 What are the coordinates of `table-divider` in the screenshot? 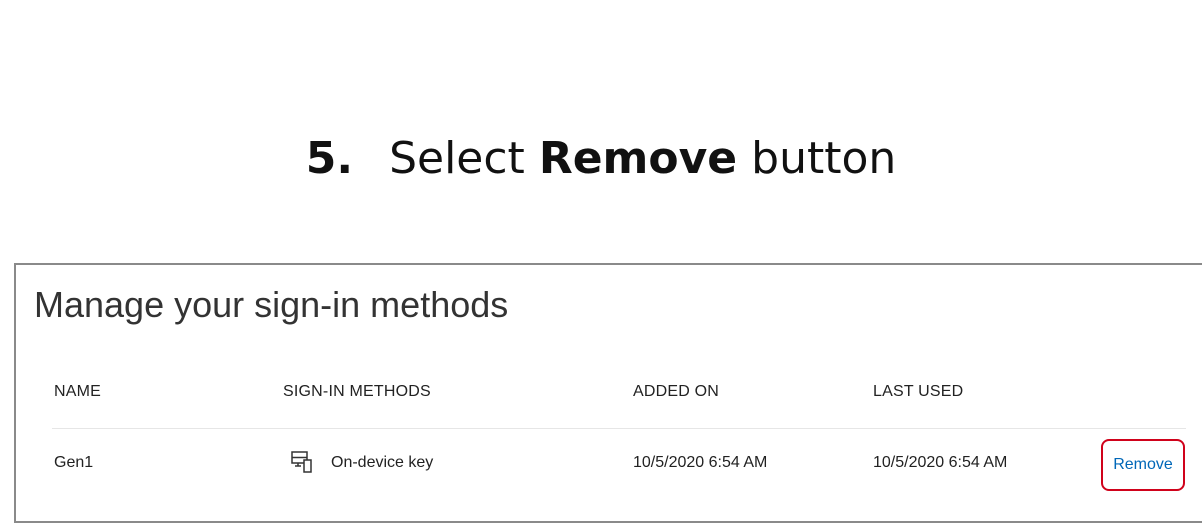 It's located at (619, 428).